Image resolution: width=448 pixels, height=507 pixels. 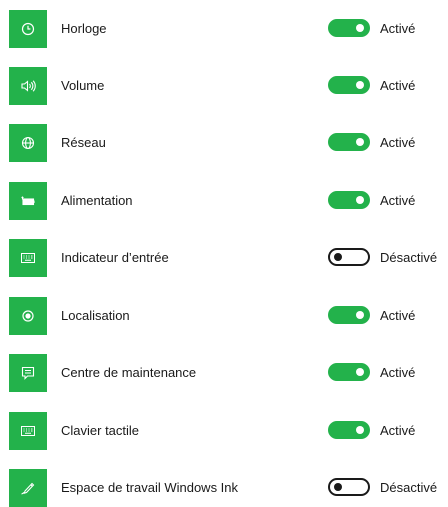 I want to click on setting-row-volume: Volume Activé, so click(x=224, y=86).